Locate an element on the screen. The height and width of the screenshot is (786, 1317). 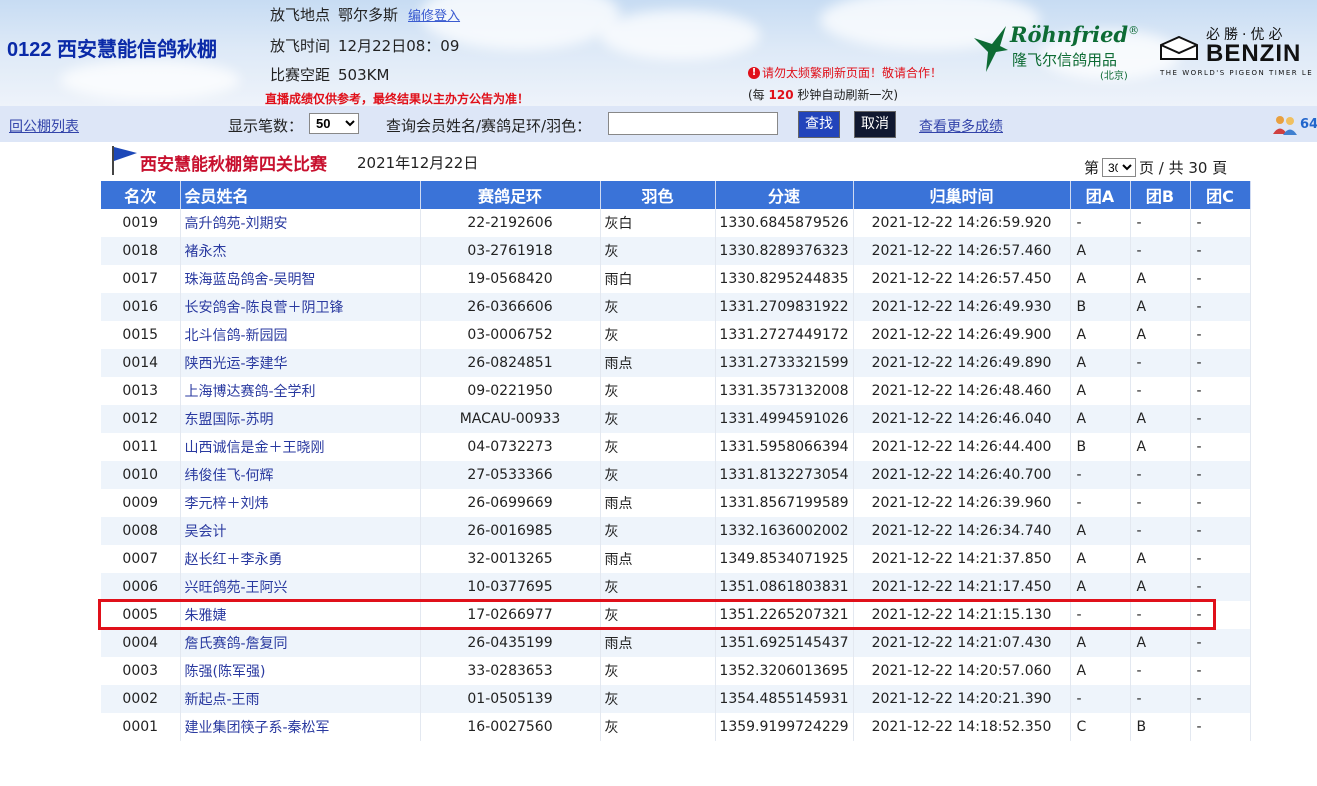
ring-number-cell: 26-0016985 is located at coordinates (510, 531).